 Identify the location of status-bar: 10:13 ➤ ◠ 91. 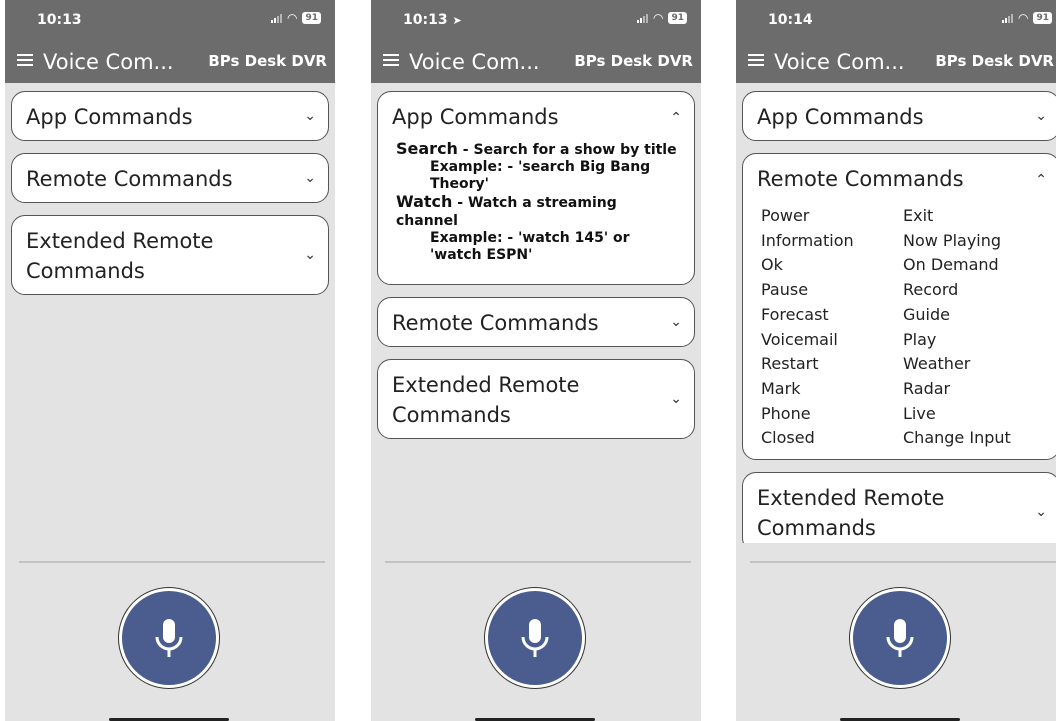
(536, 20).